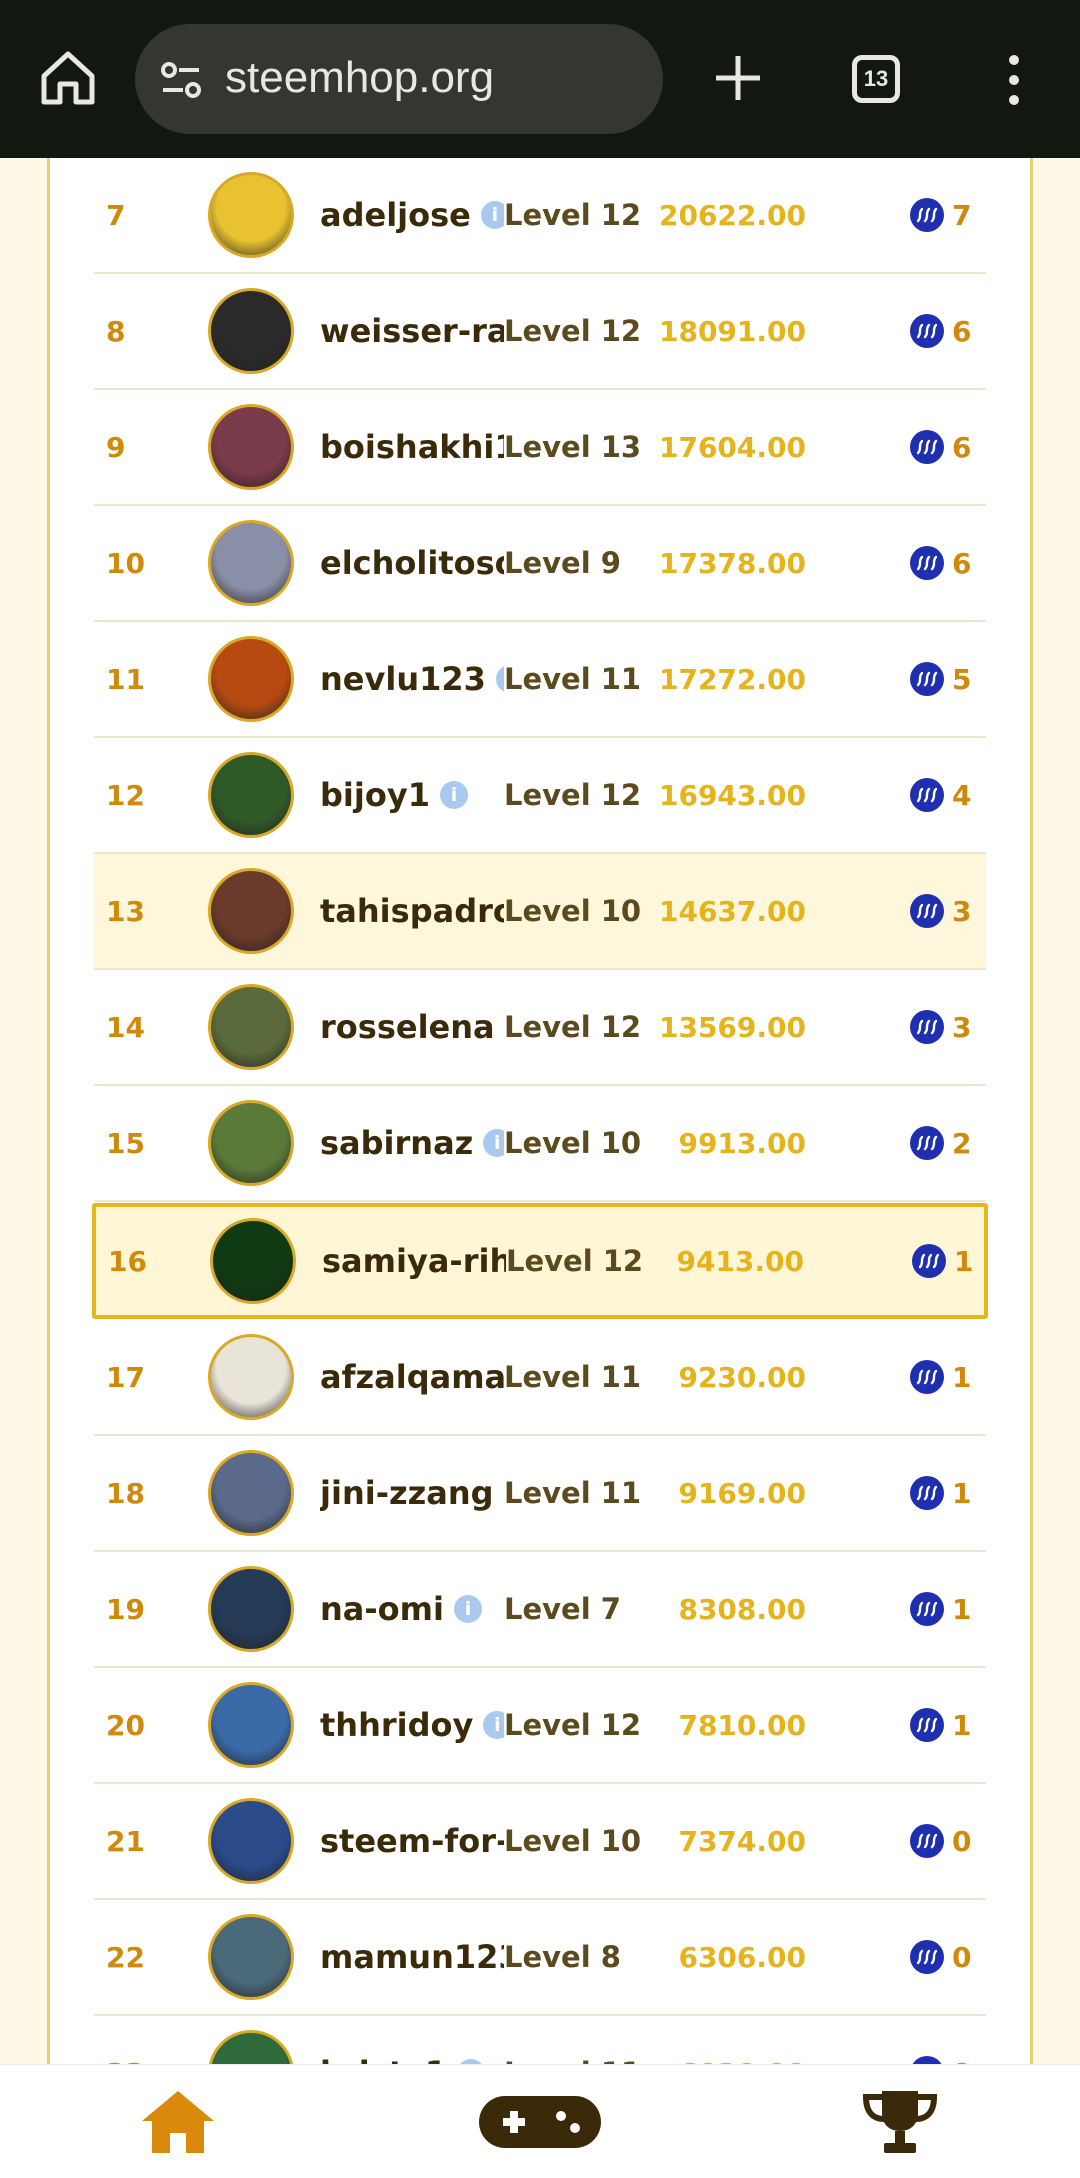 This screenshot has height=2178, width=1080. What do you see at coordinates (1014, 80) in the screenshot?
I see `menu-icon` at bounding box center [1014, 80].